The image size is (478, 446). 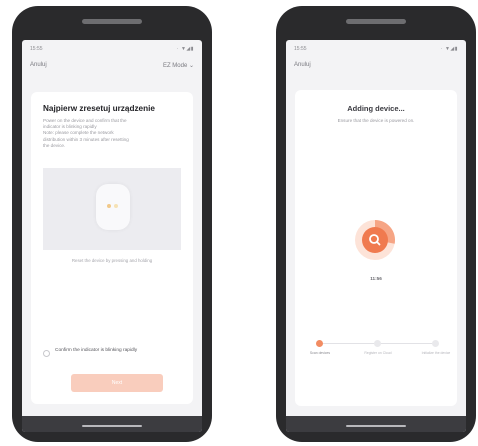 I want to click on mode-selector: EZ Mode ⌄, so click(x=178, y=65).